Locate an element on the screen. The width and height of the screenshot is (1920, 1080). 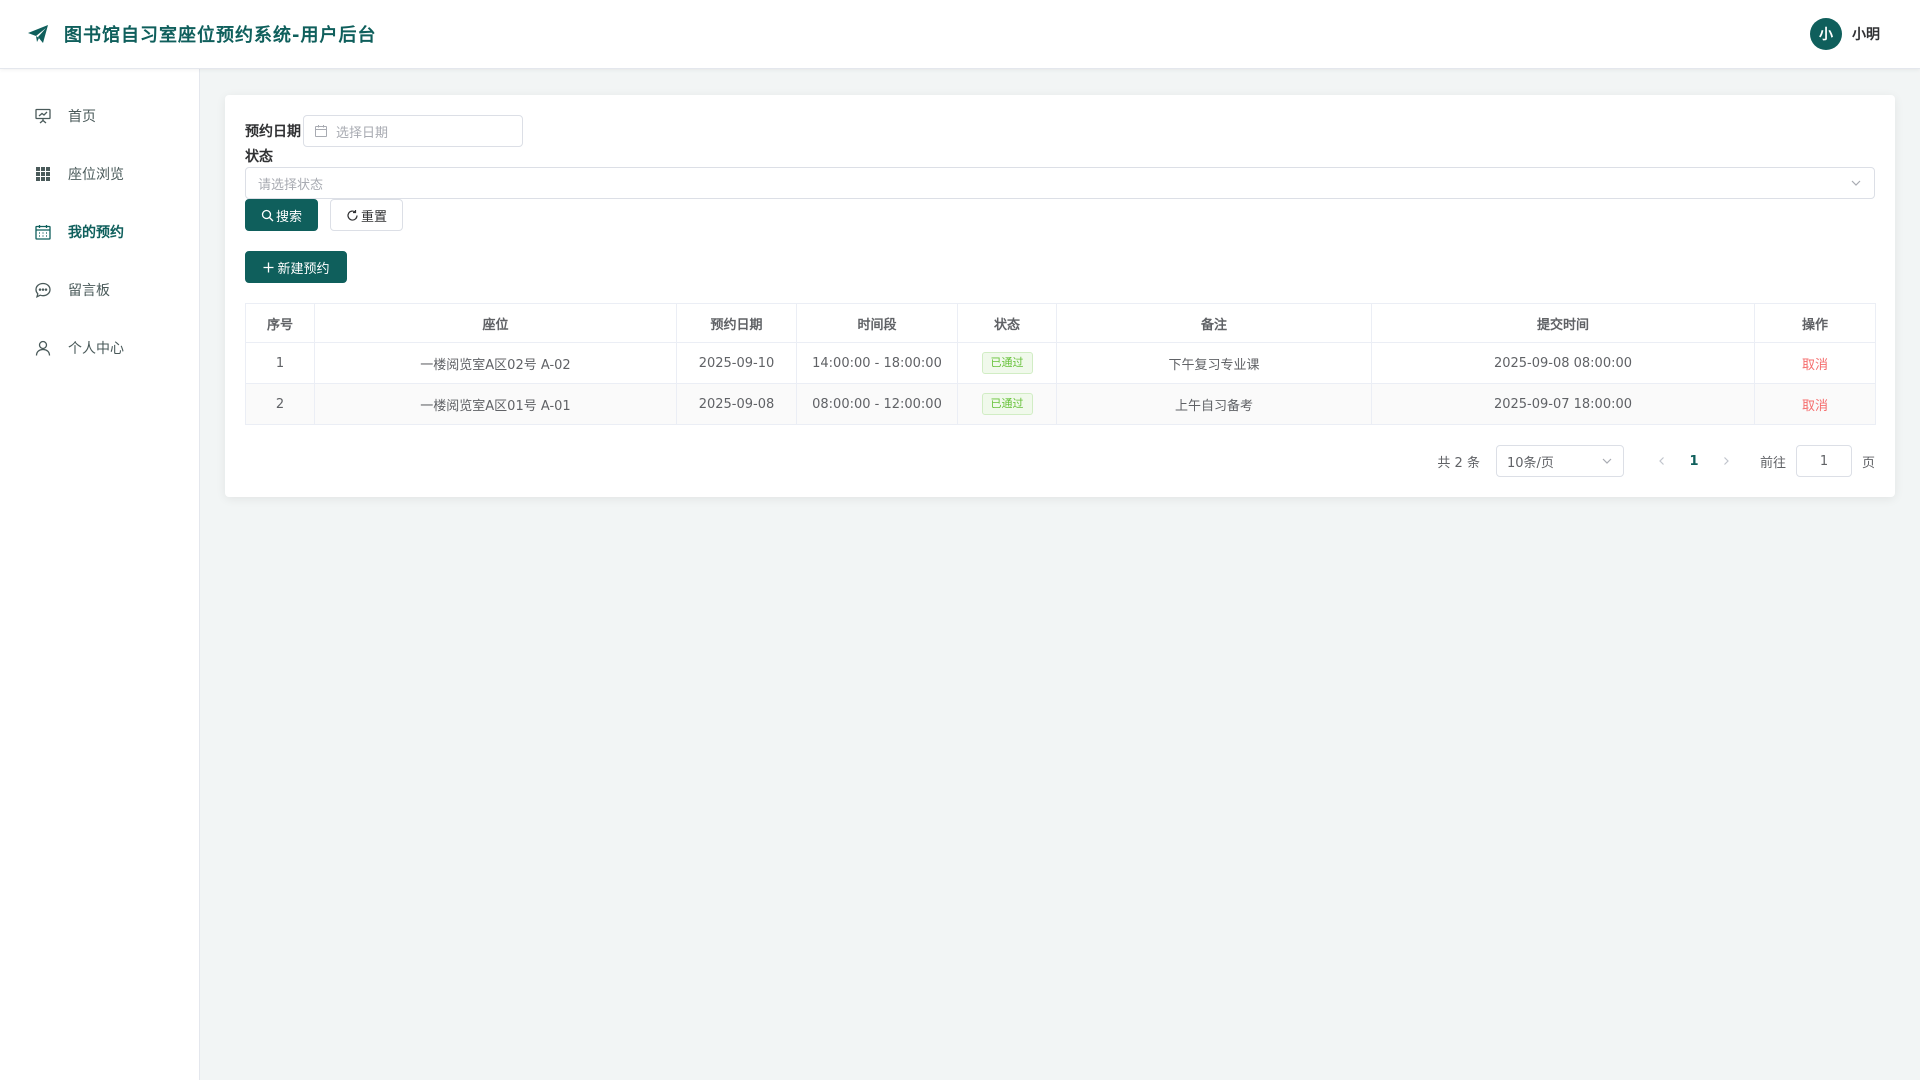
sidebar-item-message-board: 留言板 is located at coordinates (99, 290).